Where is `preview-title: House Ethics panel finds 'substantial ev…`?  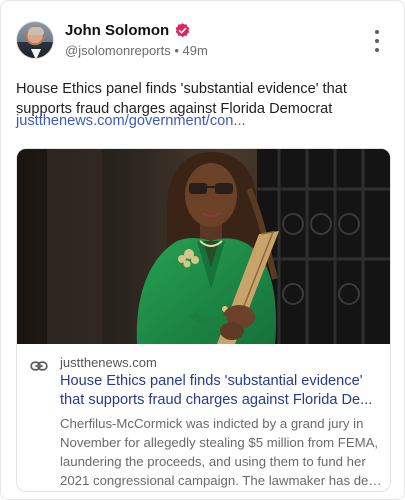 preview-title: House Ethics panel finds 'substantial ev… is located at coordinates (220, 391).